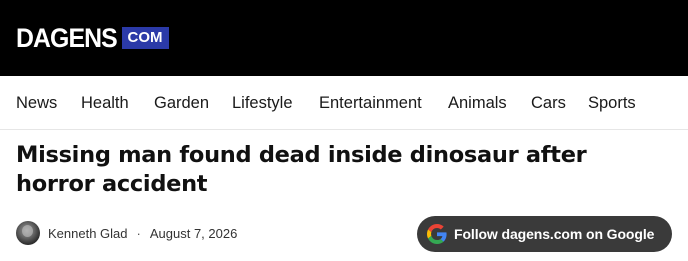 This screenshot has height=261, width=688. Describe the element at coordinates (477, 103) in the screenshot. I see `nav-item-animals: Animals` at that location.